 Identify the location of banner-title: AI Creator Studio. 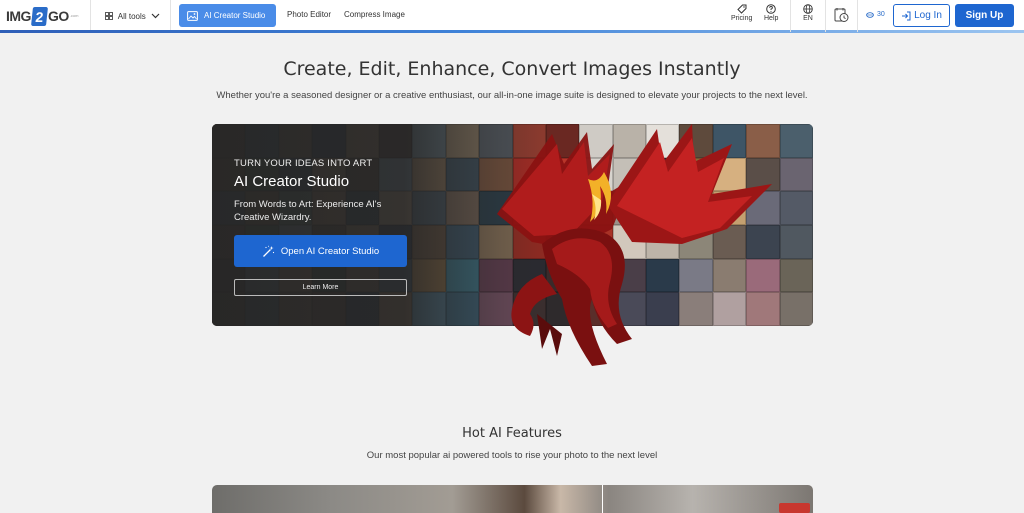
(292, 181).